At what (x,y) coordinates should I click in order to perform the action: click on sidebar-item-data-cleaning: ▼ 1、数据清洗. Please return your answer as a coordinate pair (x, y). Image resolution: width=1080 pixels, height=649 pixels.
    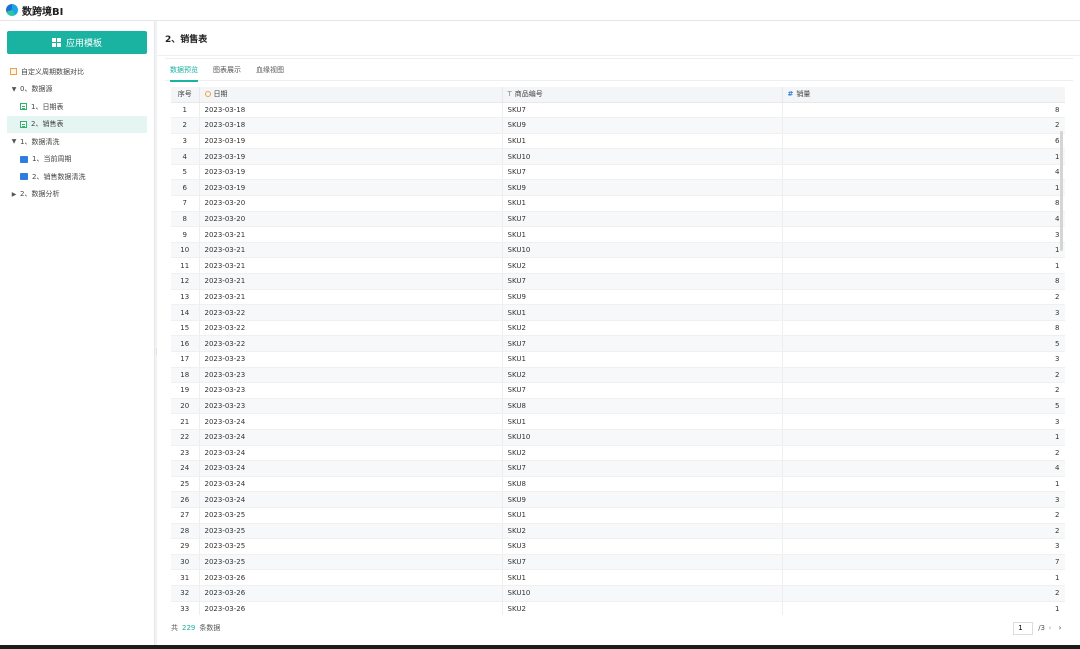
    Looking at the image, I should click on (77, 142).